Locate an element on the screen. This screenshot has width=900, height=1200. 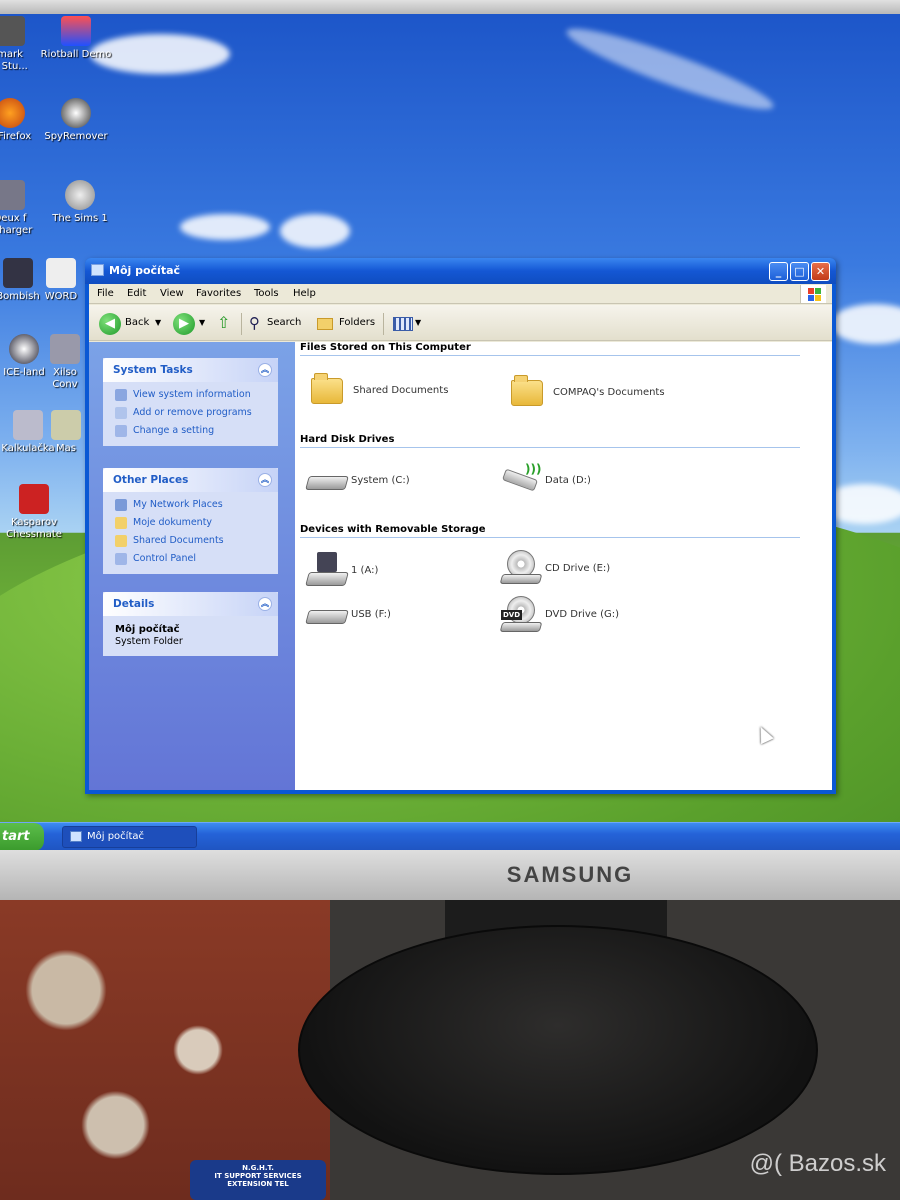
item-label: DVD Drive (G:) is located at coordinates (582, 614).